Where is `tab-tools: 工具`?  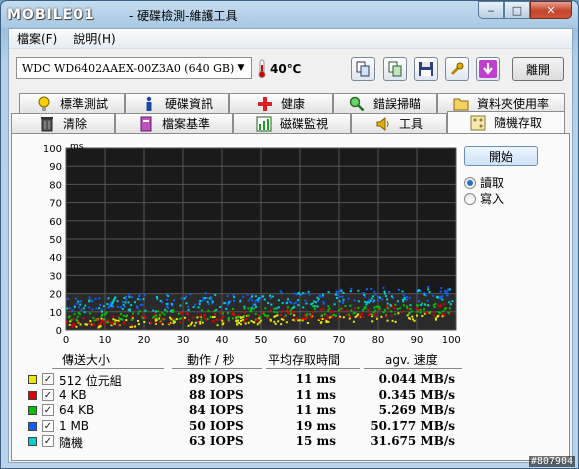
tab-tools: 工具 is located at coordinates (399, 123).